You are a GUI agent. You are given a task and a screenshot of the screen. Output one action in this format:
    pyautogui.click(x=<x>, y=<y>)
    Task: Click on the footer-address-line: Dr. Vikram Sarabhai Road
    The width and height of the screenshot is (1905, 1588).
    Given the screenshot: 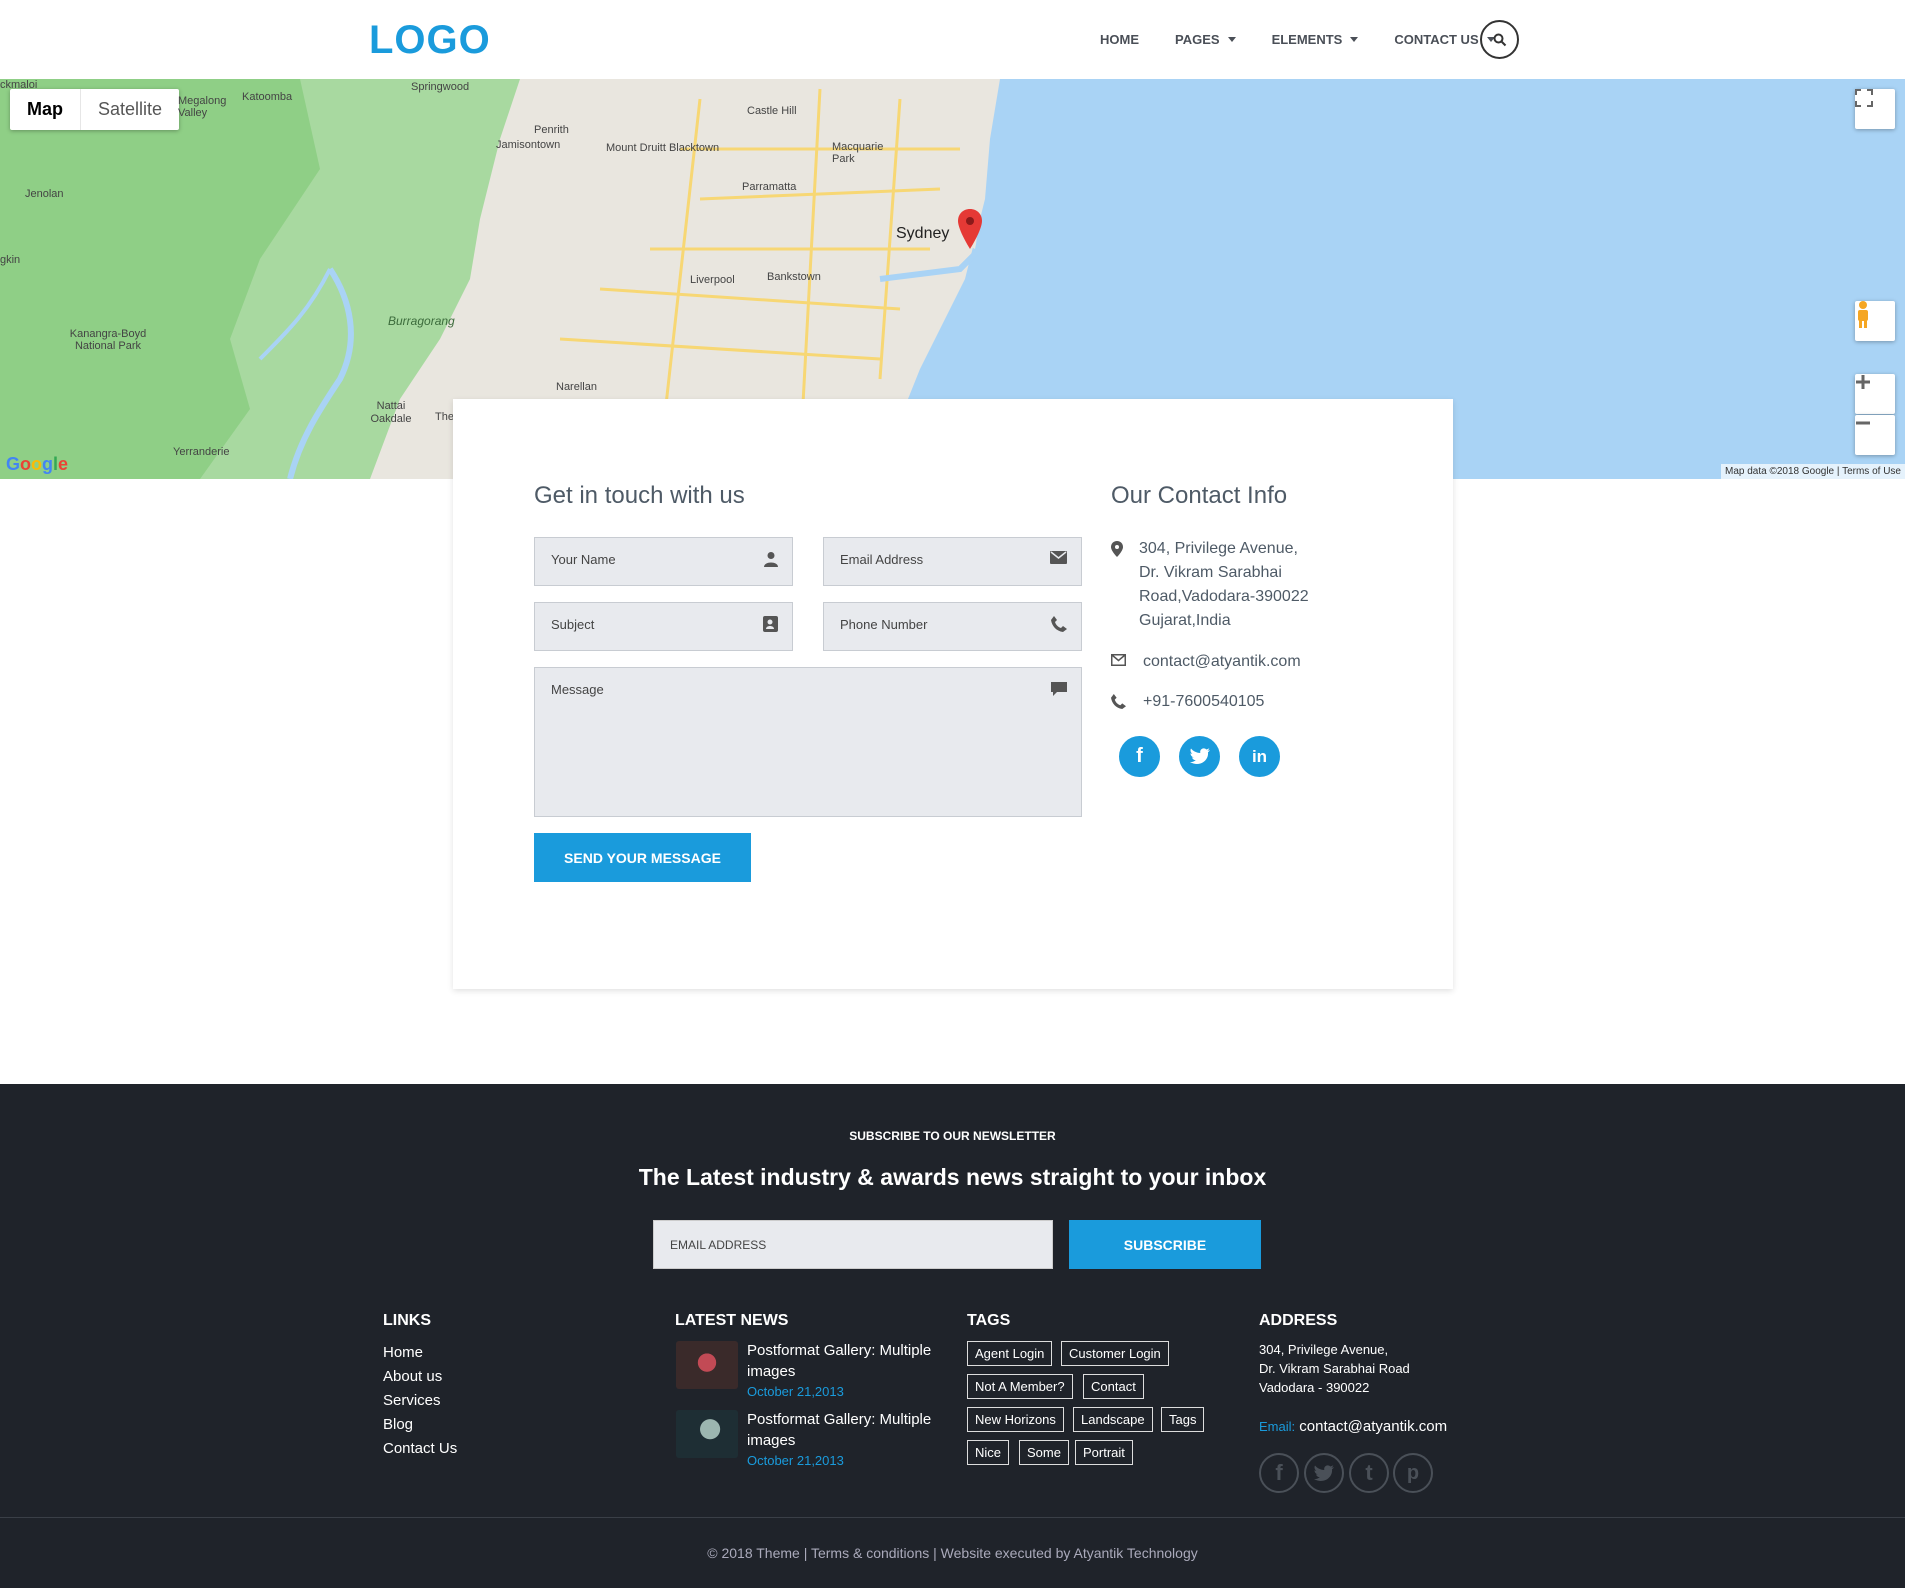 What is the action you would take?
    pyautogui.click(x=1334, y=1368)
    